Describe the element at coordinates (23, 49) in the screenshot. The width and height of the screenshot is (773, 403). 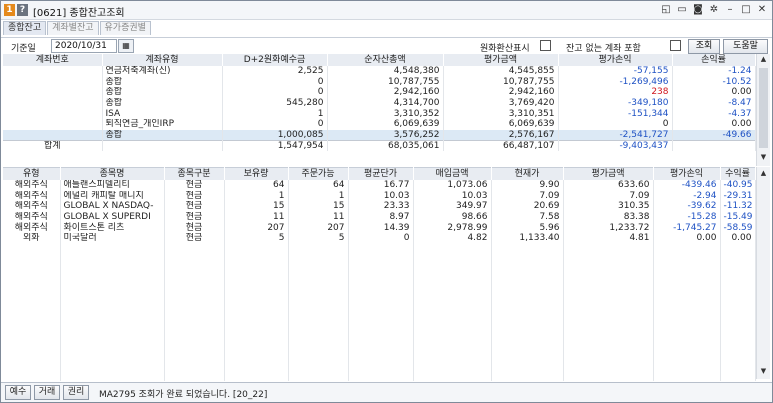
I see `date-label: 기준일` at that location.